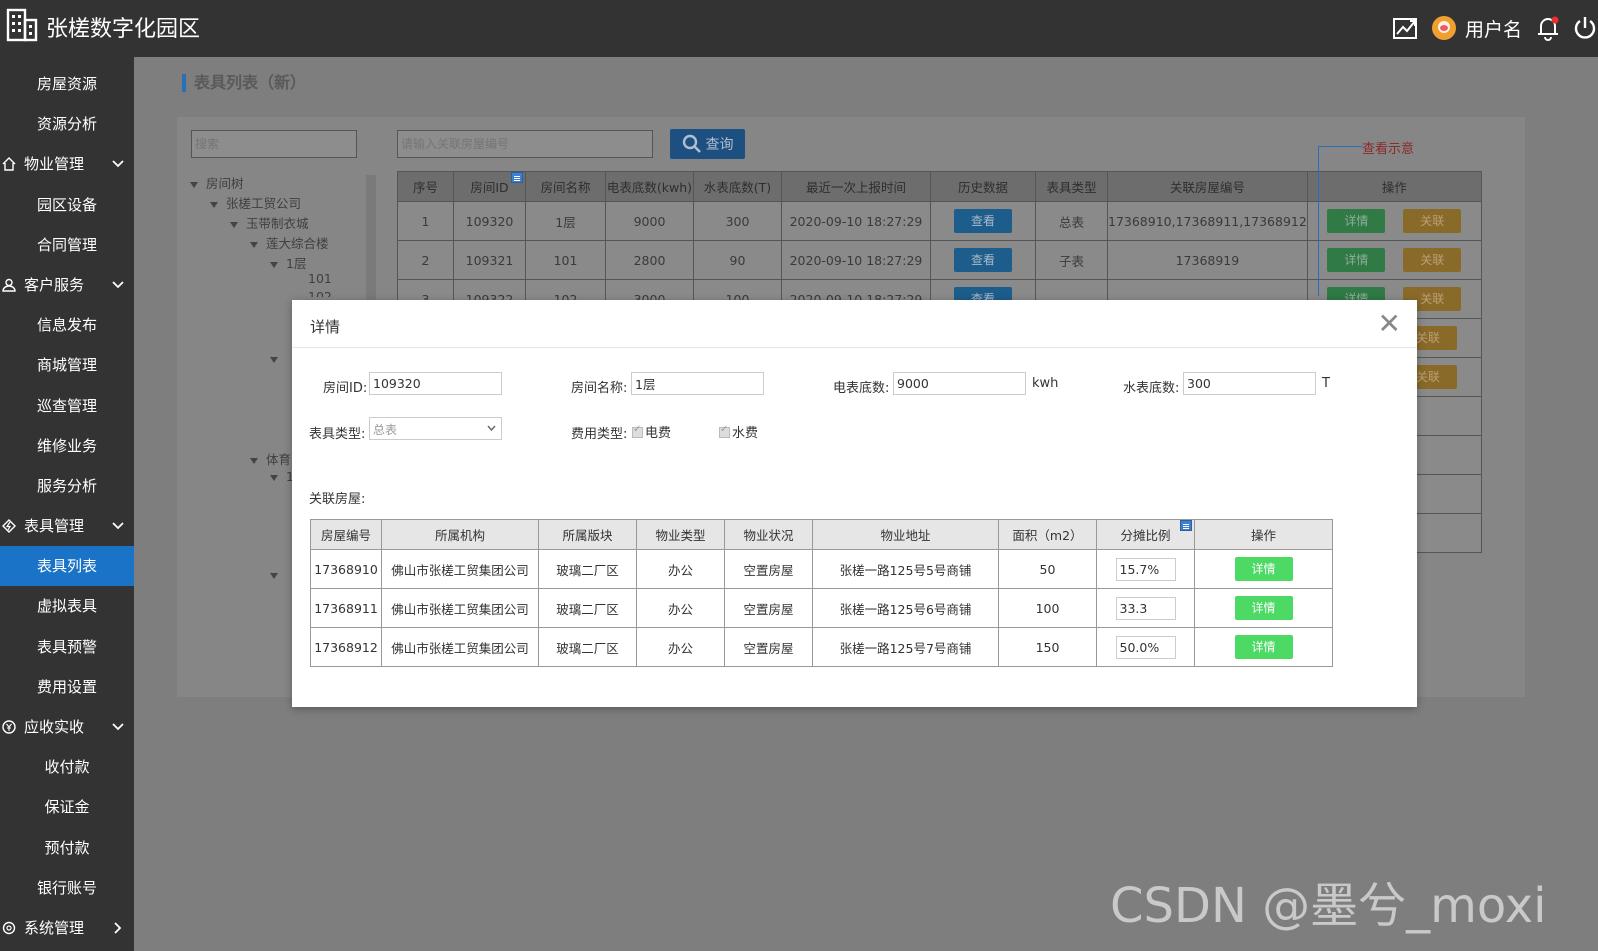 The width and height of the screenshot is (1598, 951). I want to click on username: 用户名, so click(1493, 28).